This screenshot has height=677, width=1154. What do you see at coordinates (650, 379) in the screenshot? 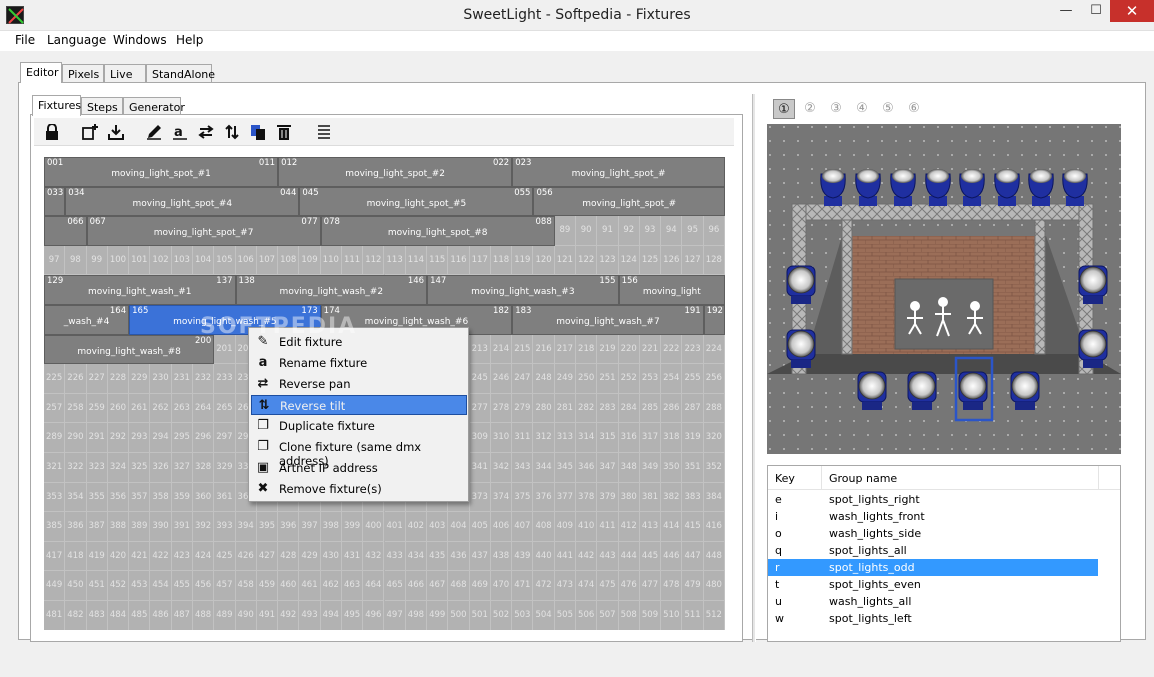
I see `dmx-channel-cell: 253` at bounding box center [650, 379].